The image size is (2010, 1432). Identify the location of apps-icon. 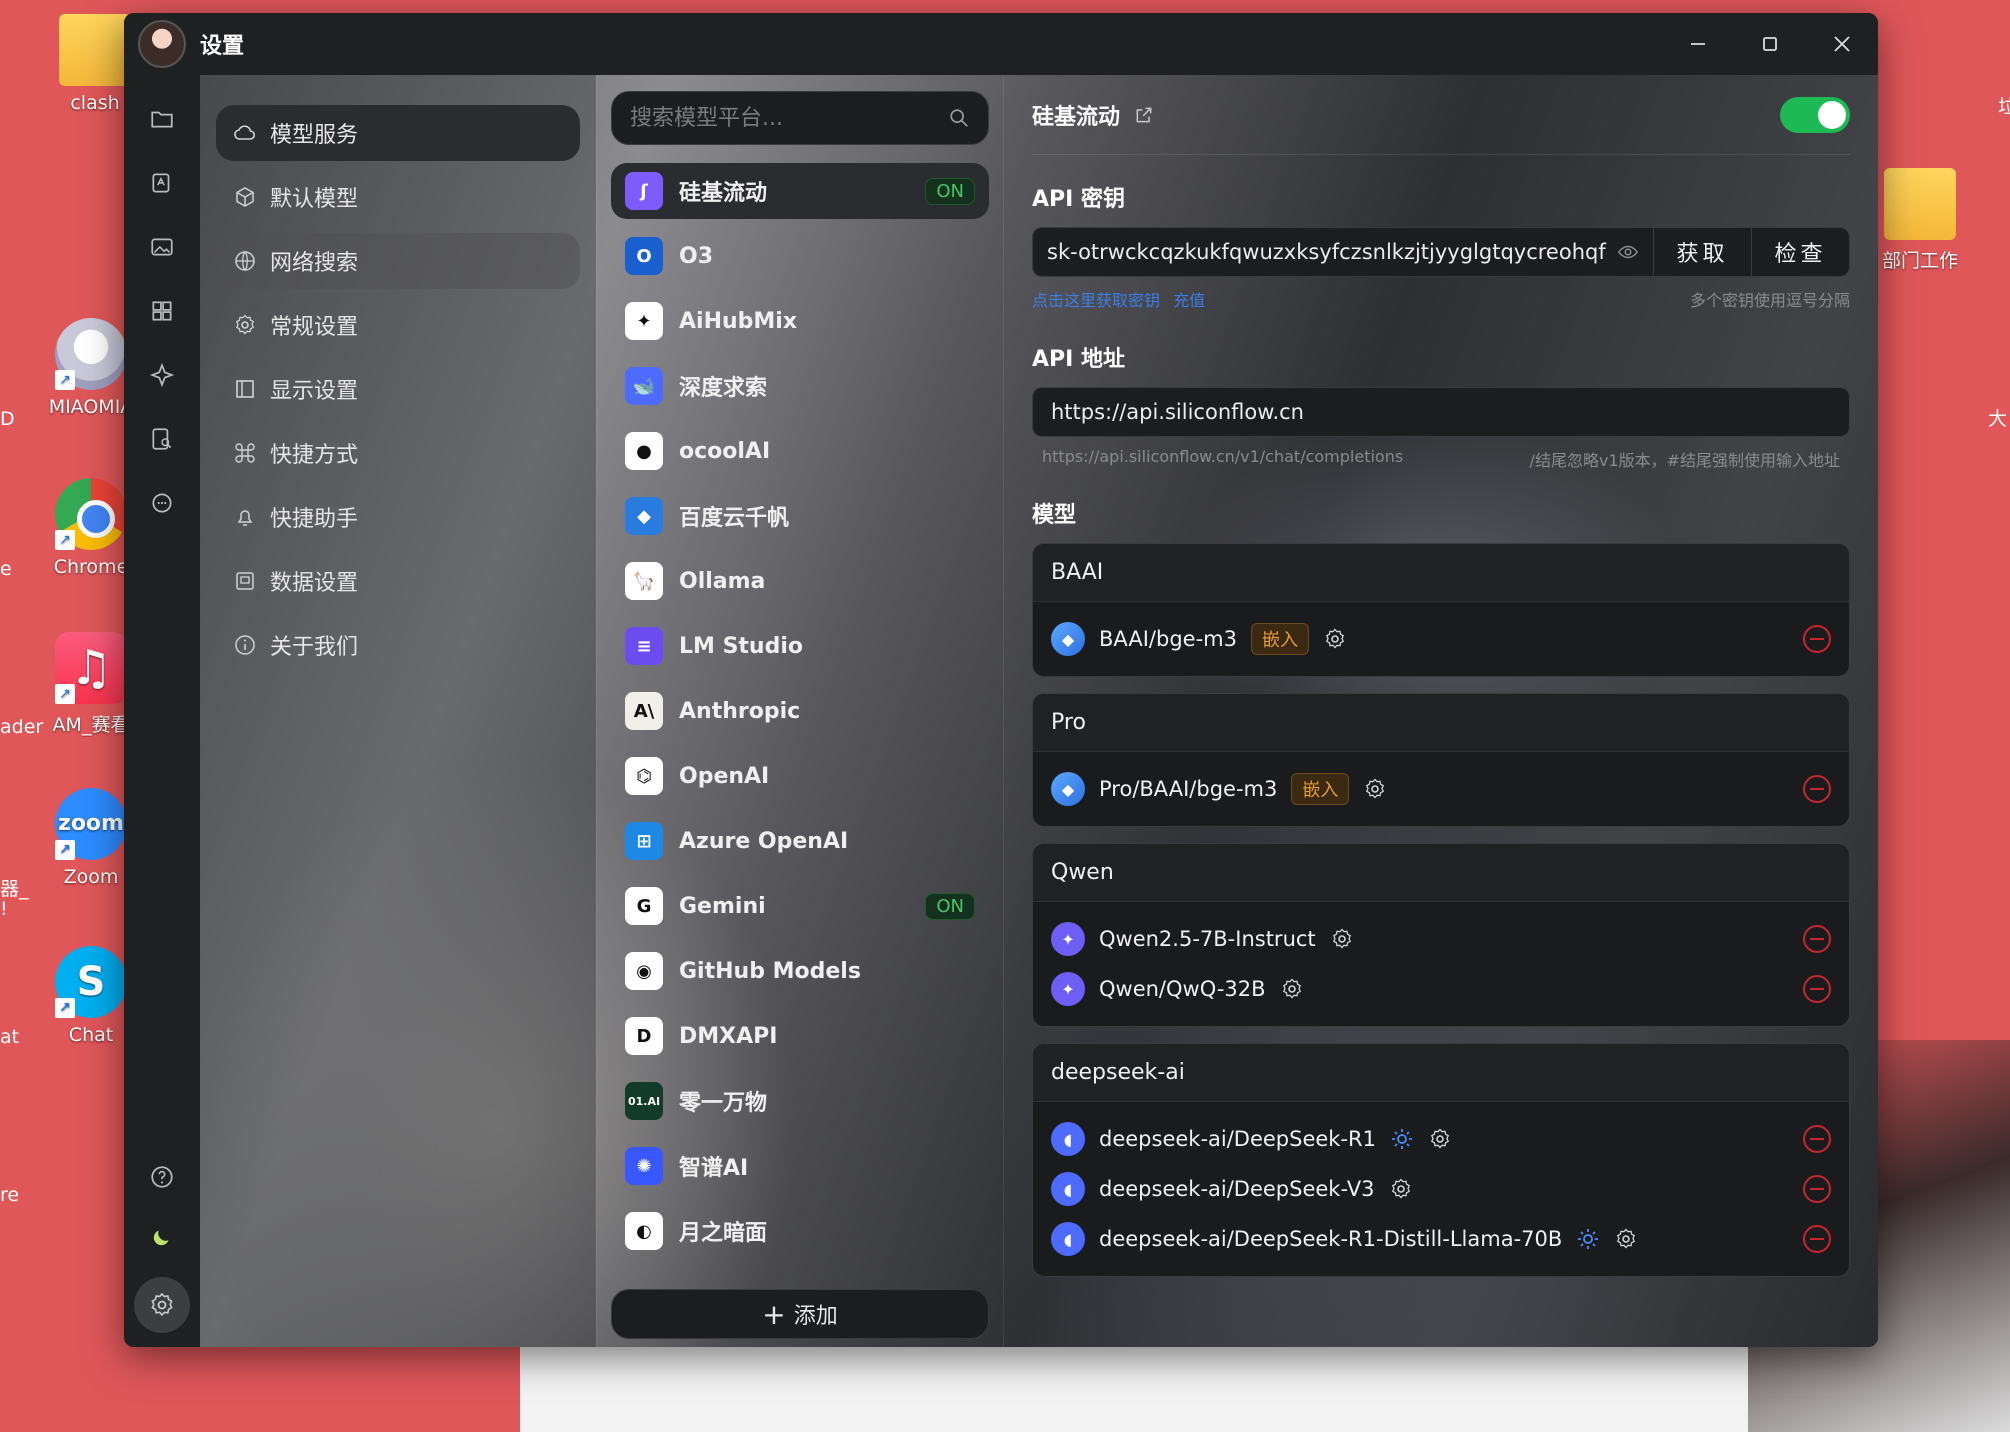
(162, 311).